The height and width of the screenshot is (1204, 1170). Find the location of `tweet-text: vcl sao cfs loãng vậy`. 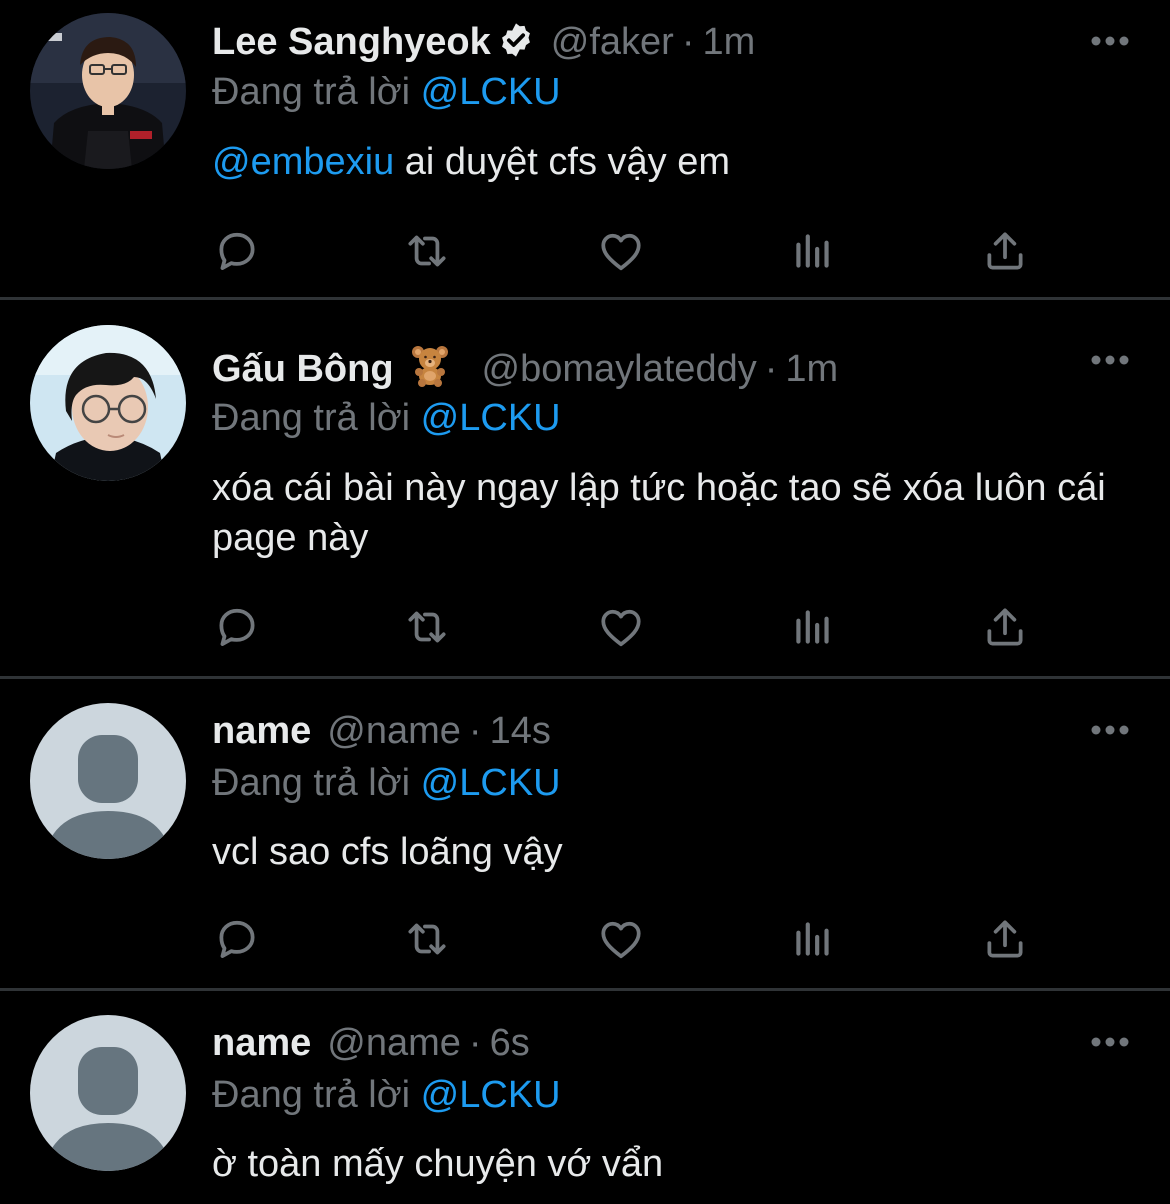

tweet-text: vcl sao cfs loãng vậy is located at coordinates (387, 852).